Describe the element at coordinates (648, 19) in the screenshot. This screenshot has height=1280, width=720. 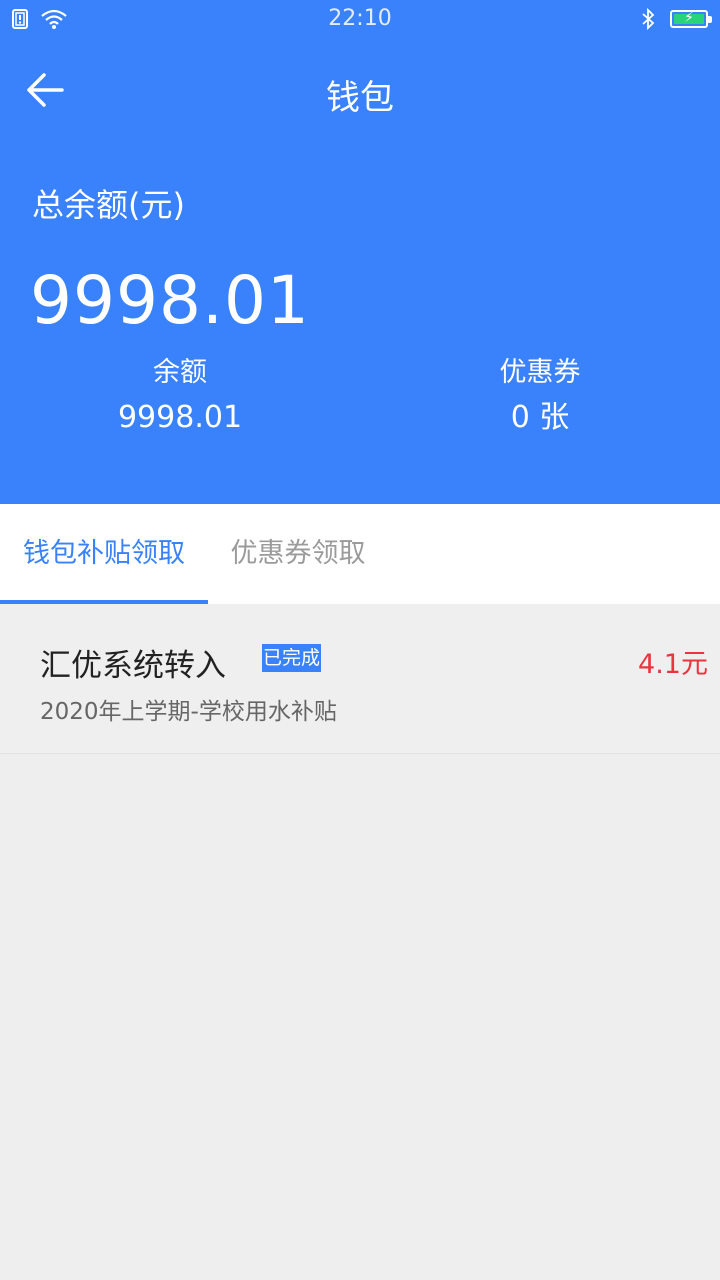
I see `bluetooth-icon` at that location.